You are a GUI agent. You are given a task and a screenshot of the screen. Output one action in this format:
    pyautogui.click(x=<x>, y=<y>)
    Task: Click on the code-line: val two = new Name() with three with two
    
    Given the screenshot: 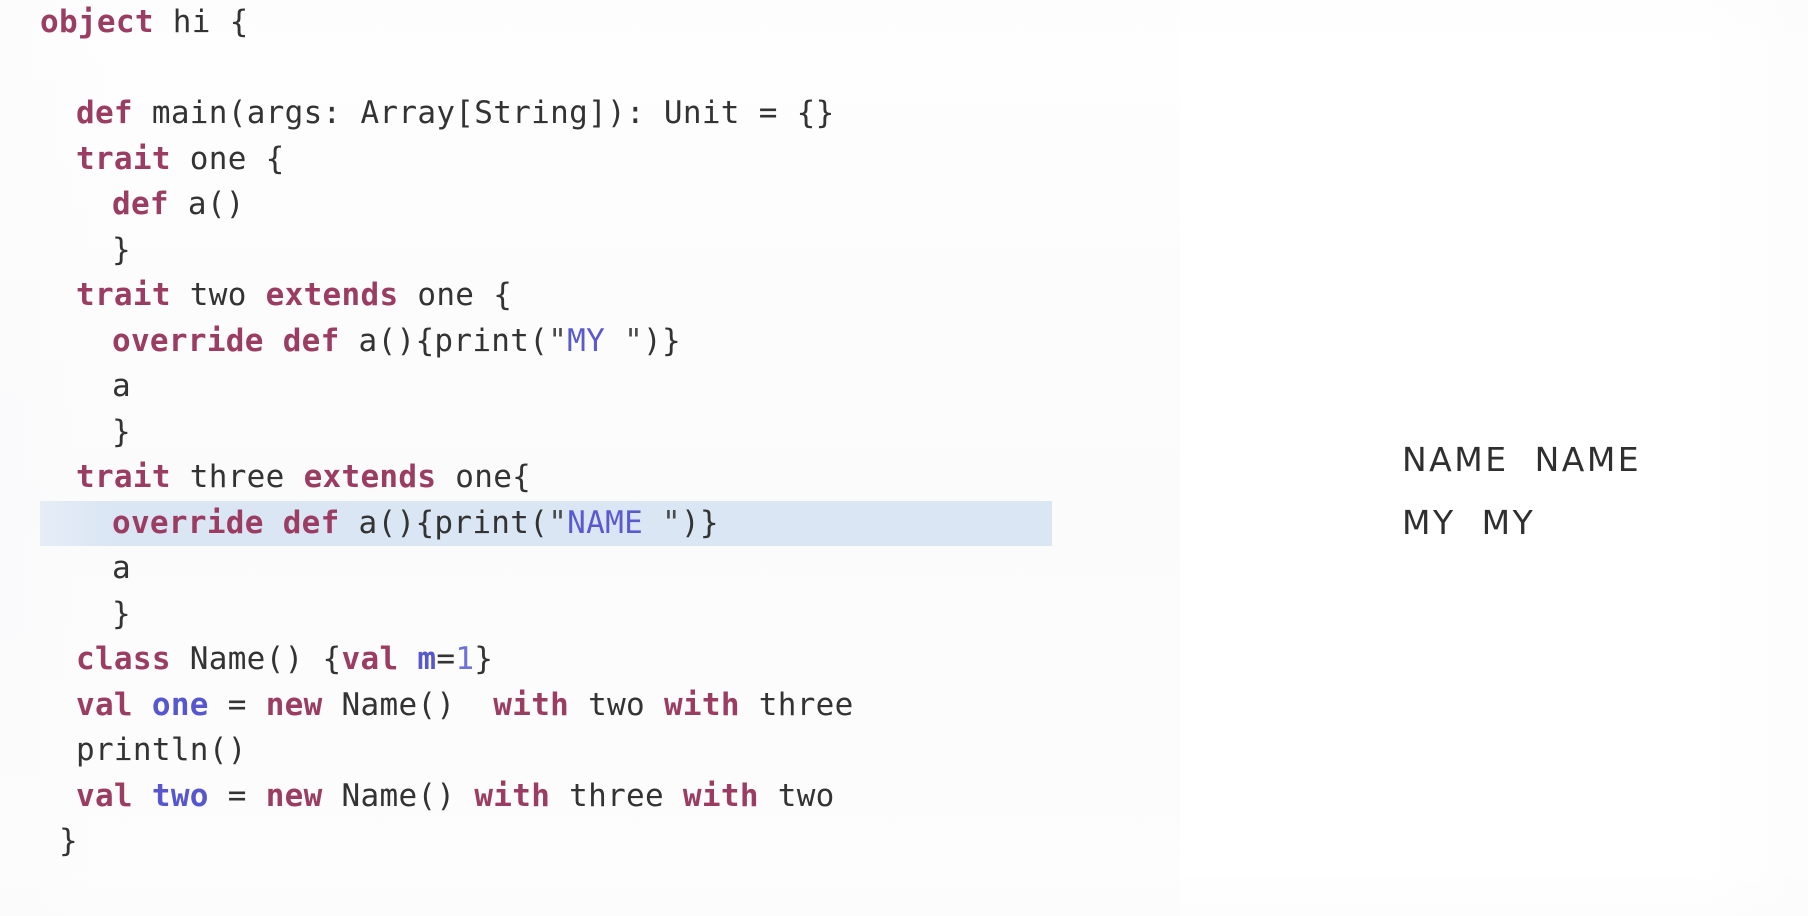 What is the action you would take?
    pyautogui.click(x=590, y=797)
    